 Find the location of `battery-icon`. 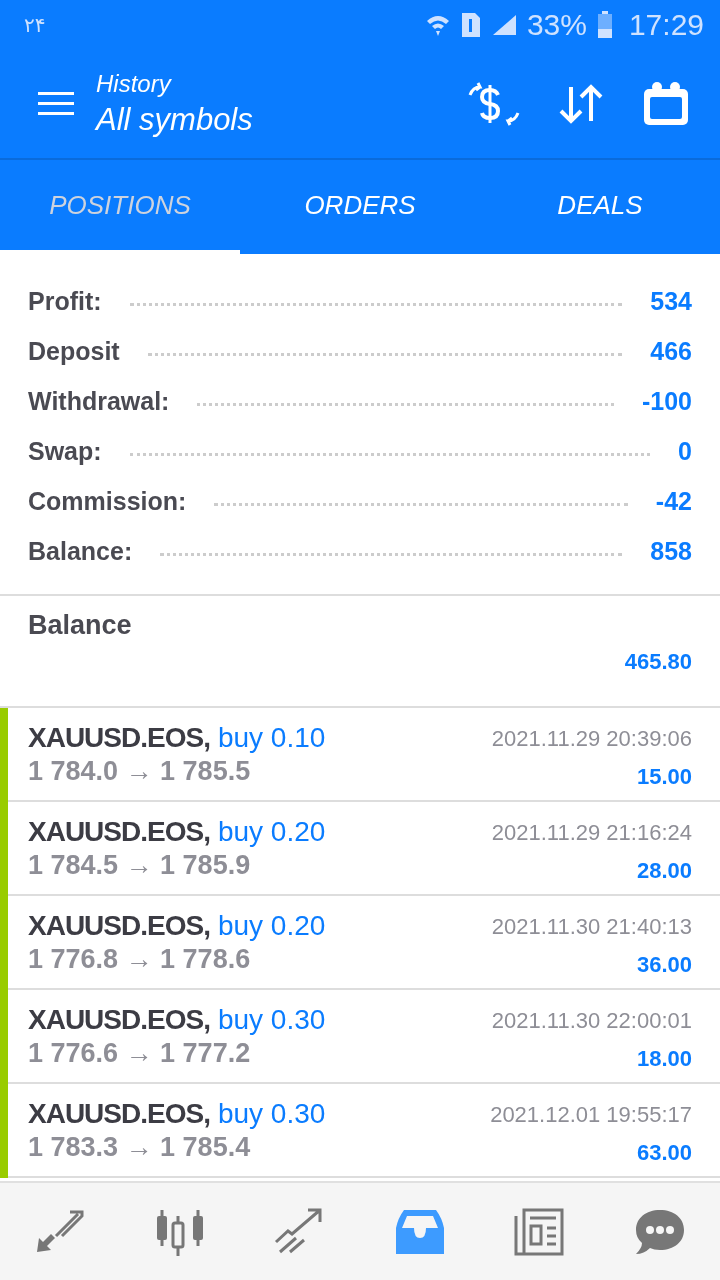

battery-icon is located at coordinates (604, 25).